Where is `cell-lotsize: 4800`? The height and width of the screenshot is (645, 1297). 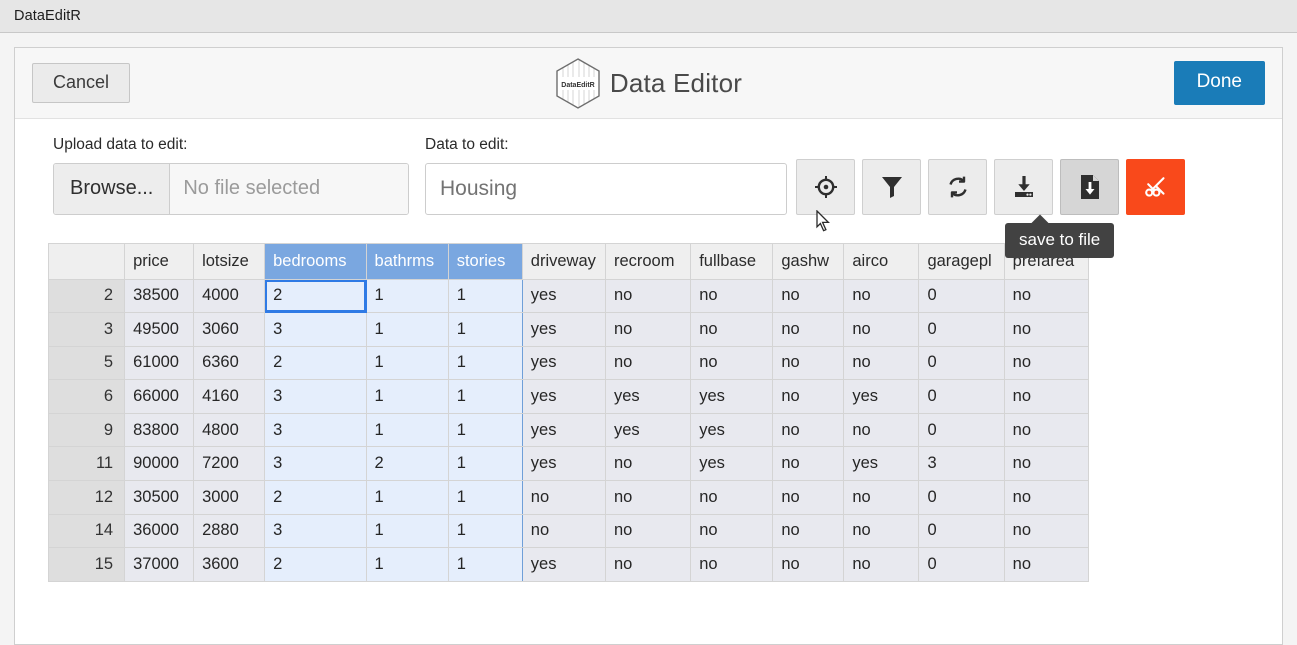 cell-lotsize: 4800 is located at coordinates (229, 430).